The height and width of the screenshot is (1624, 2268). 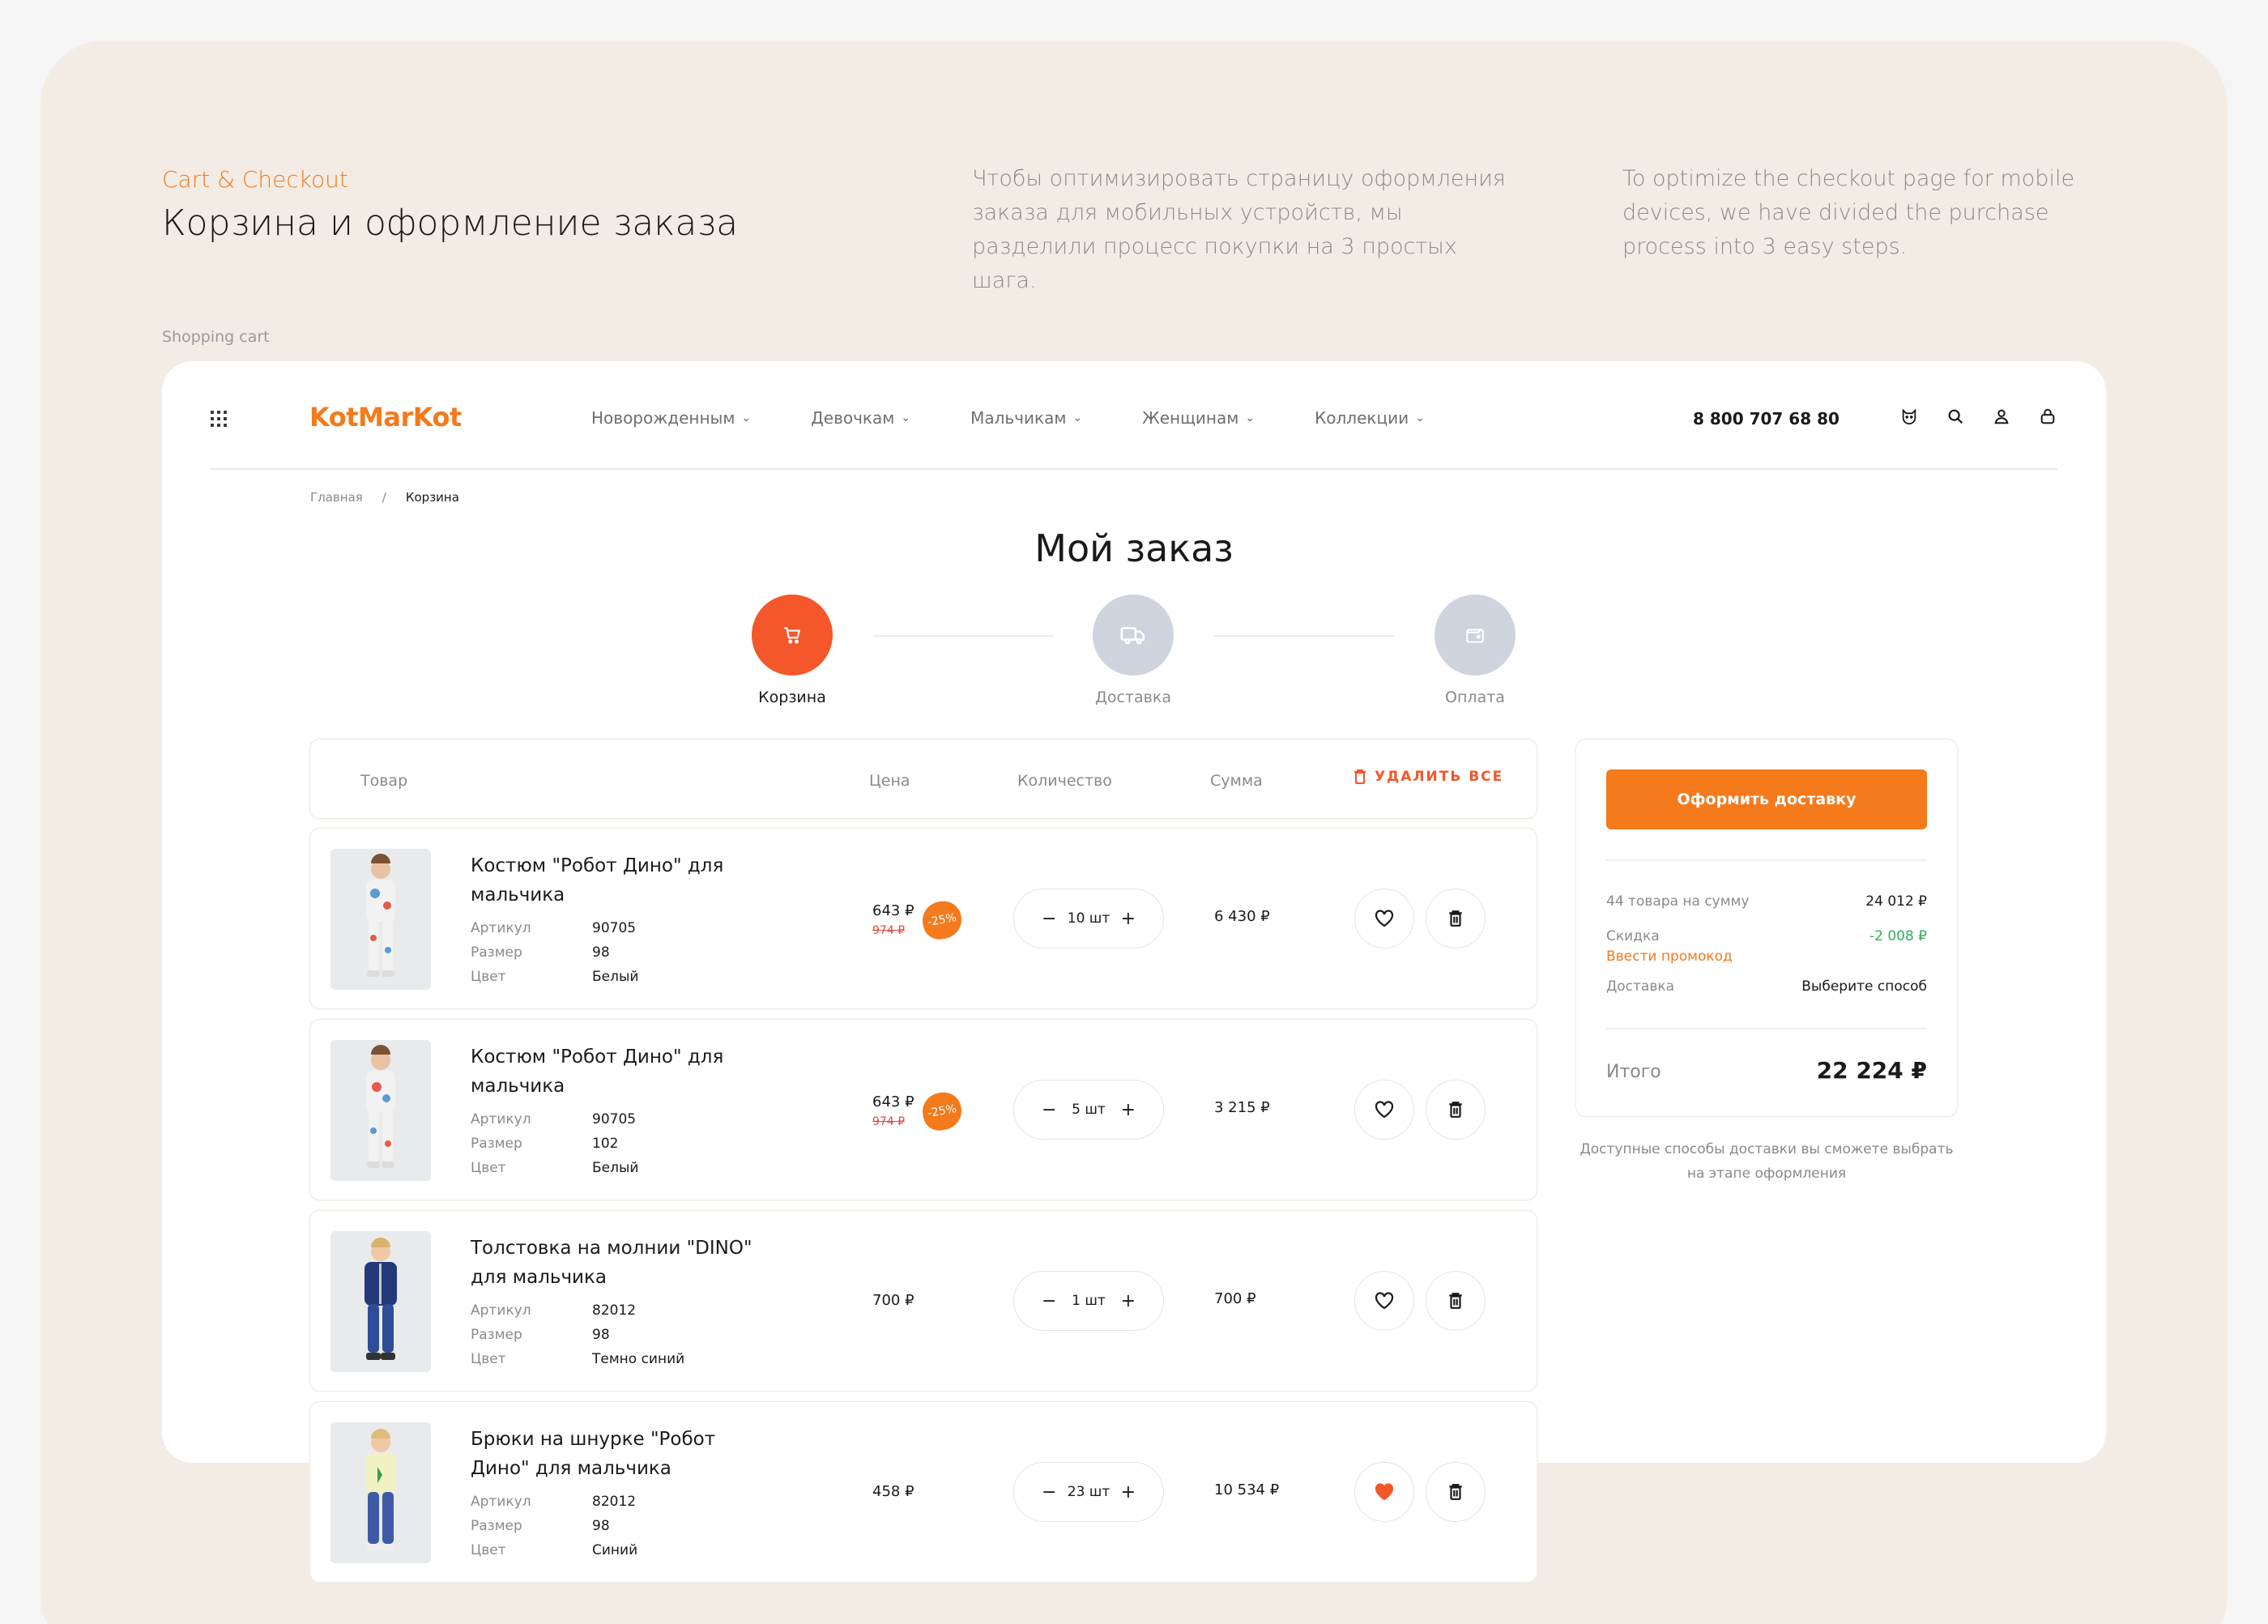 I want to click on delete-all-button: Удалить все, so click(x=1428, y=777).